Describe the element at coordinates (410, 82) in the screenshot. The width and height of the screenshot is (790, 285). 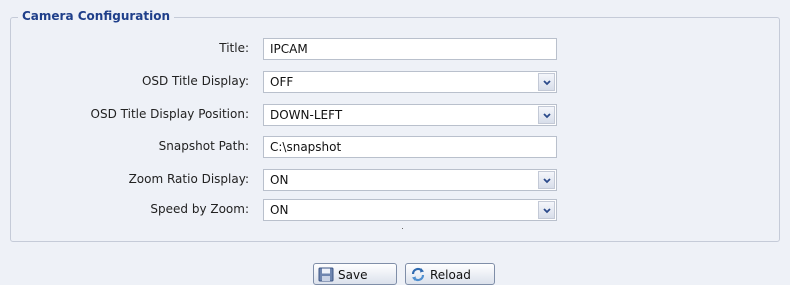
I see `osd-title-display-select: OFF` at that location.